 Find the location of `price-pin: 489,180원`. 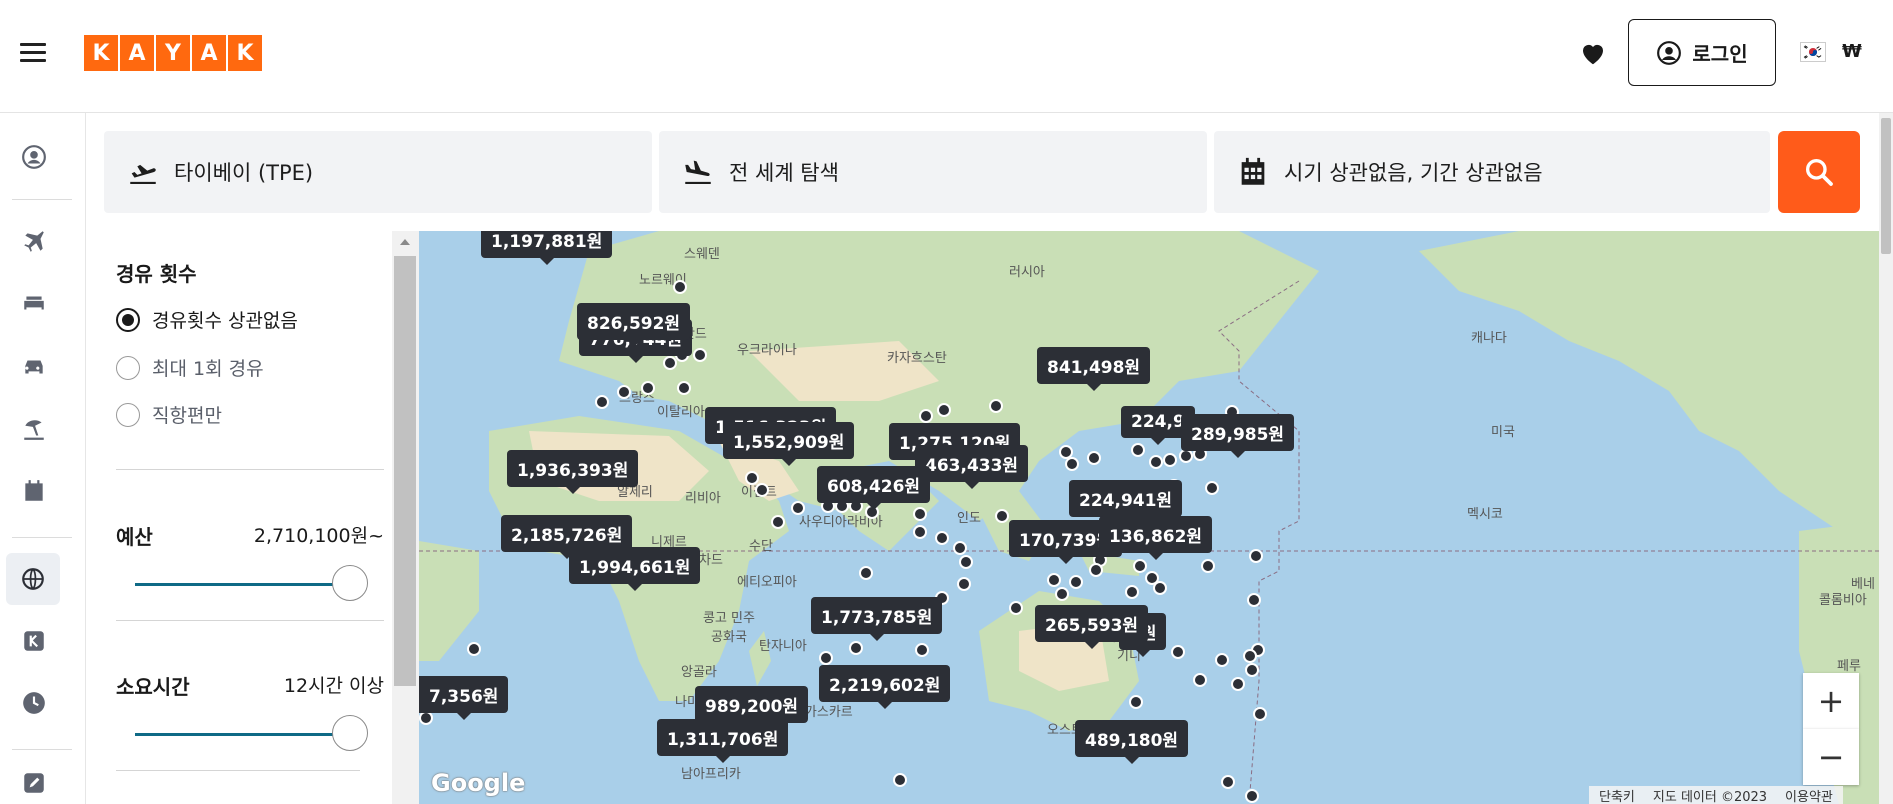

price-pin: 489,180원 is located at coordinates (1132, 742).